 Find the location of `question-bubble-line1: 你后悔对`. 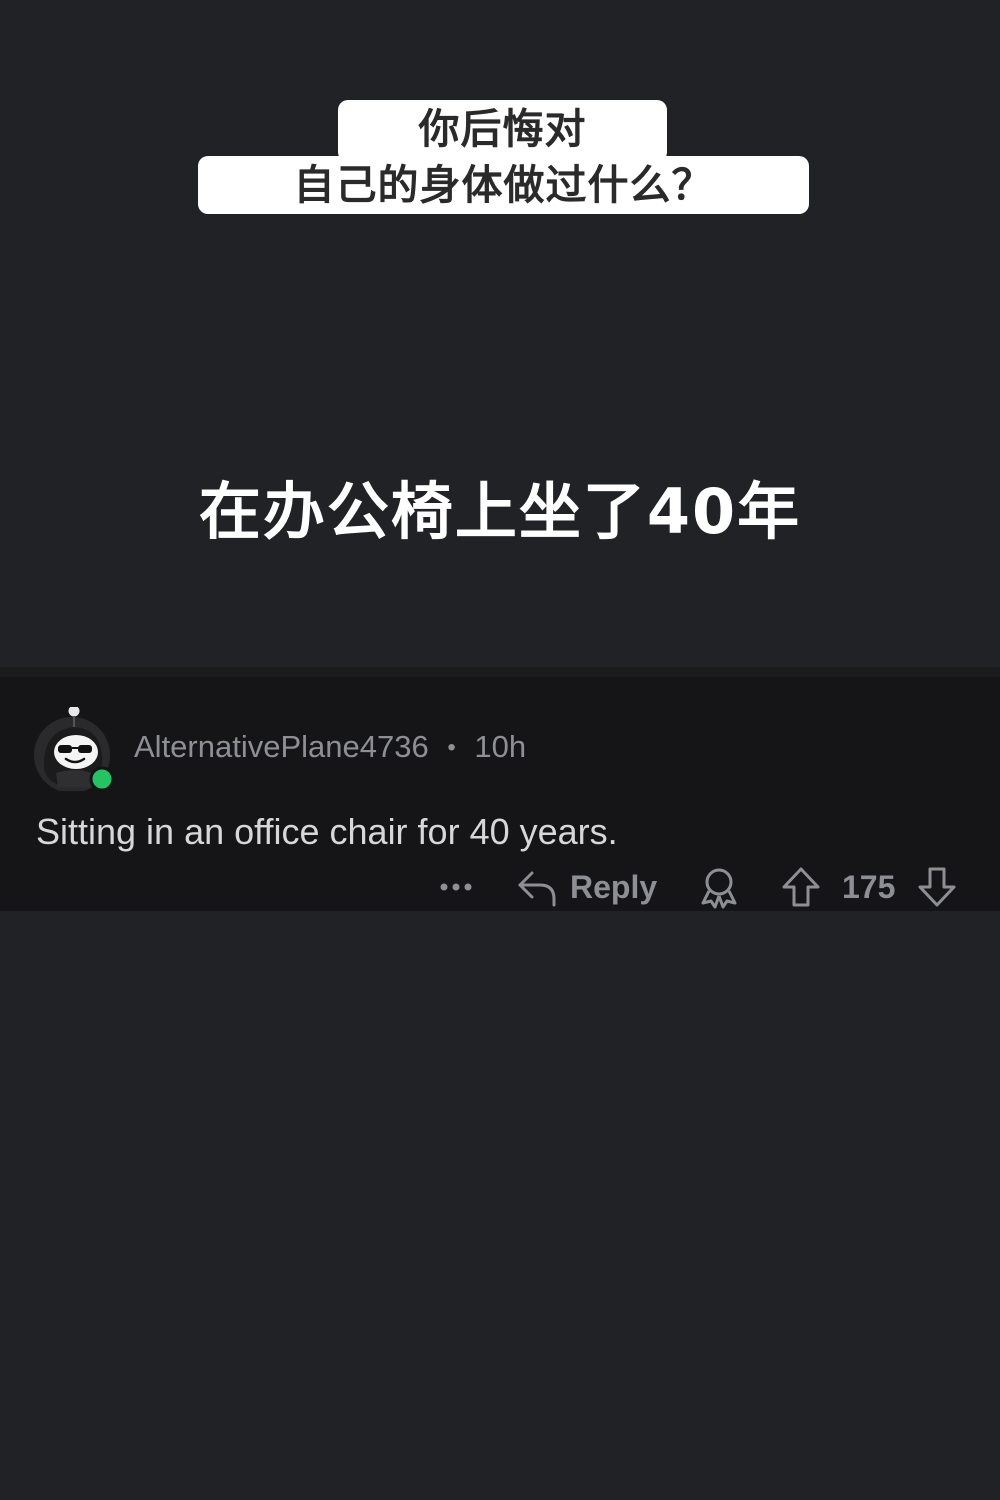

question-bubble-line1: 你后悔对 is located at coordinates (502, 131).